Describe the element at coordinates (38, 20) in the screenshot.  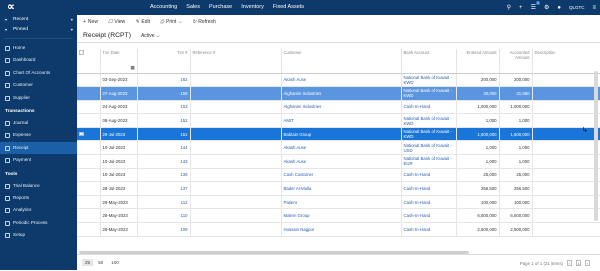
I see `sidebar-recent: ▾ Recent ⌖` at that location.